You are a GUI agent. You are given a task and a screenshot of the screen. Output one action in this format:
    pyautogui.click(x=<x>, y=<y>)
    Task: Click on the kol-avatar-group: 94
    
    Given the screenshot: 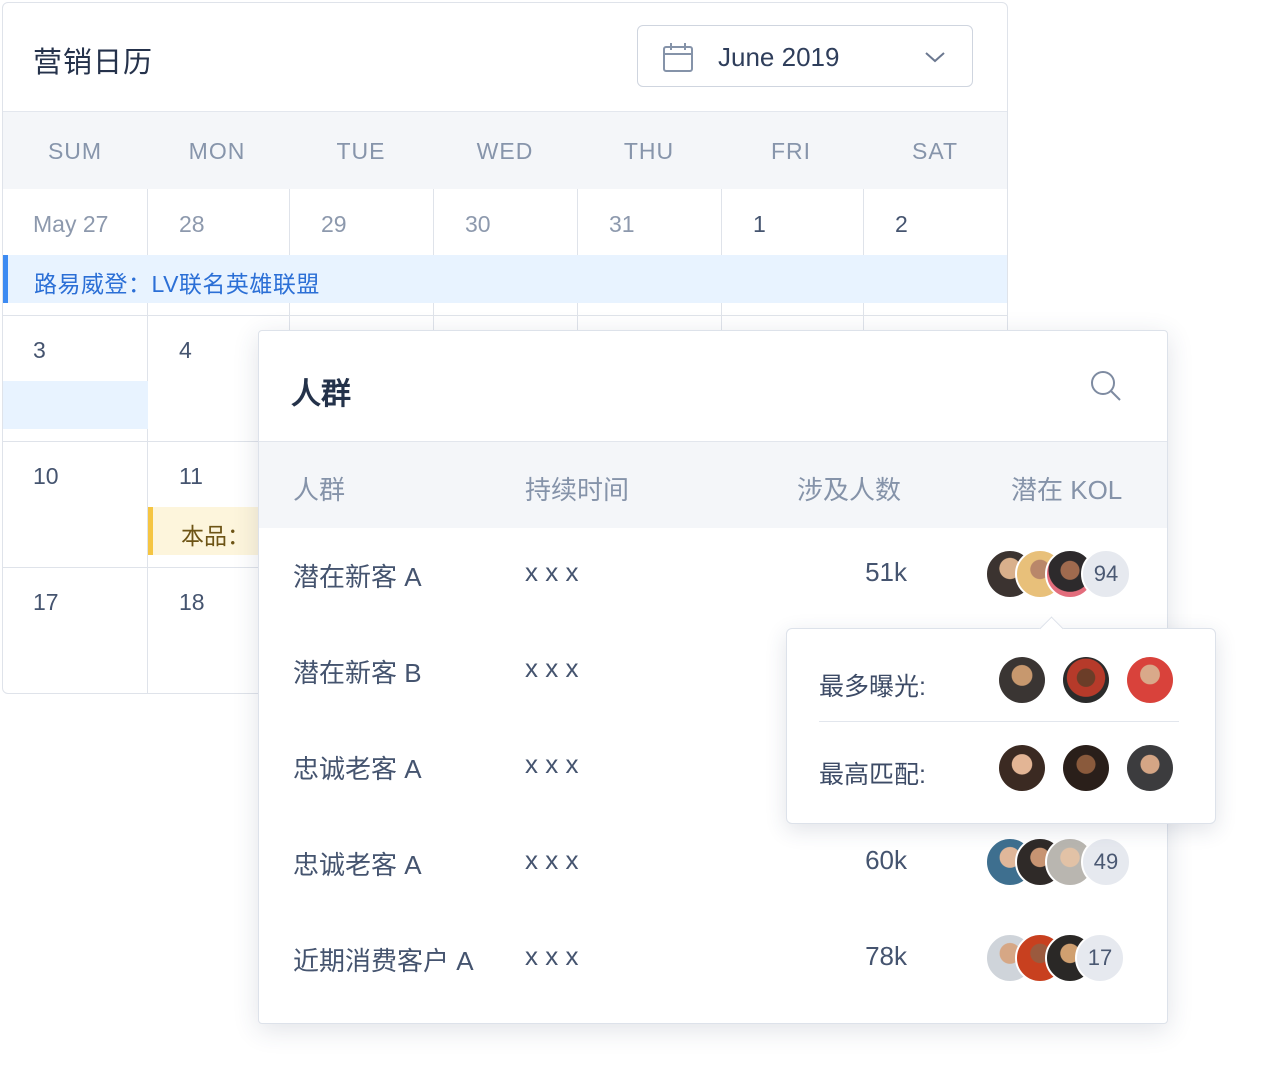 What is the action you would take?
    pyautogui.click(x=1060, y=574)
    